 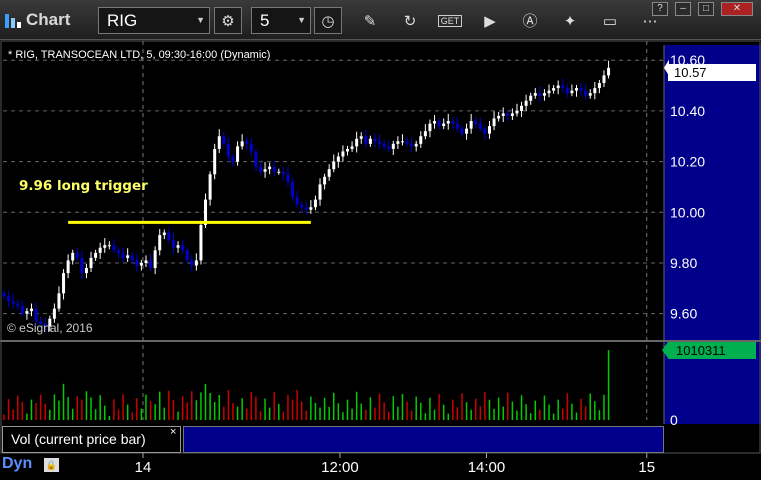 What do you see at coordinates (712, 192) in the screenshot?
I see `price-axis-panel` at bounding box center [712, 192].